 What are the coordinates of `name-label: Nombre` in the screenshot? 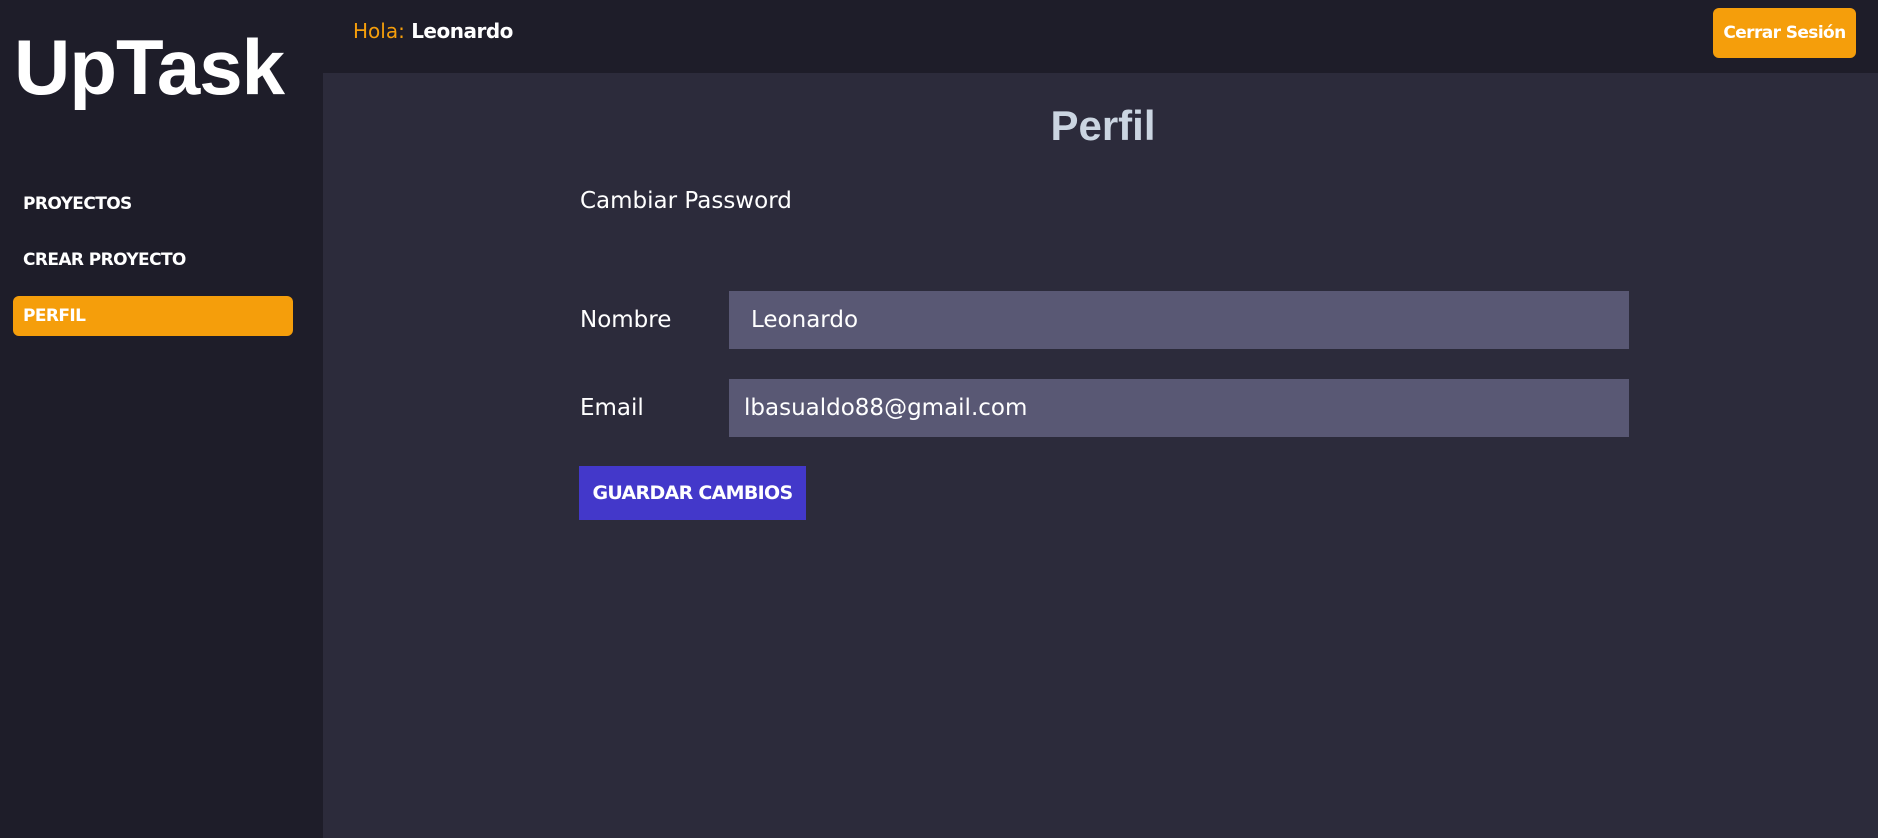 It's located at (626, 320).